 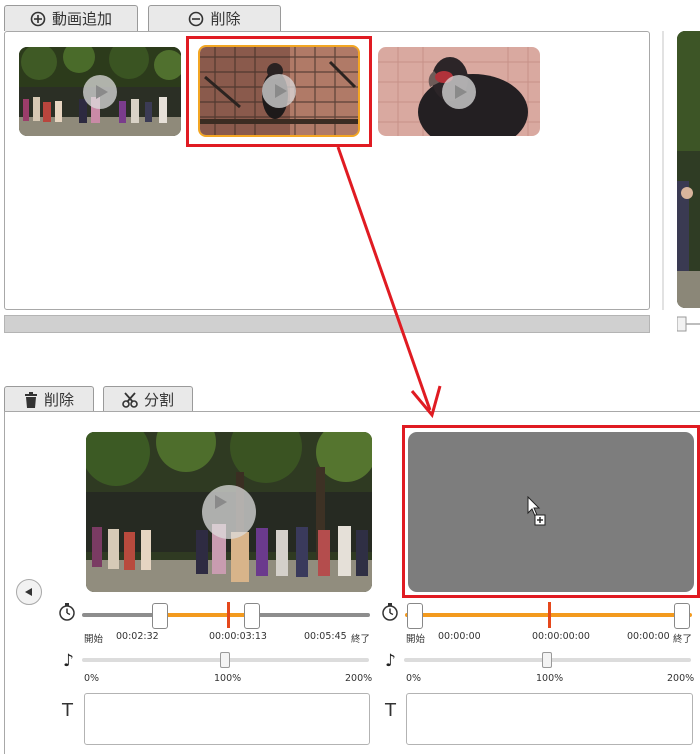 What do you see at coordinates (561, 636) in the screenshot?
I see `clip2-current-time: 00:00:00:00` at bounding box center [561, 636].